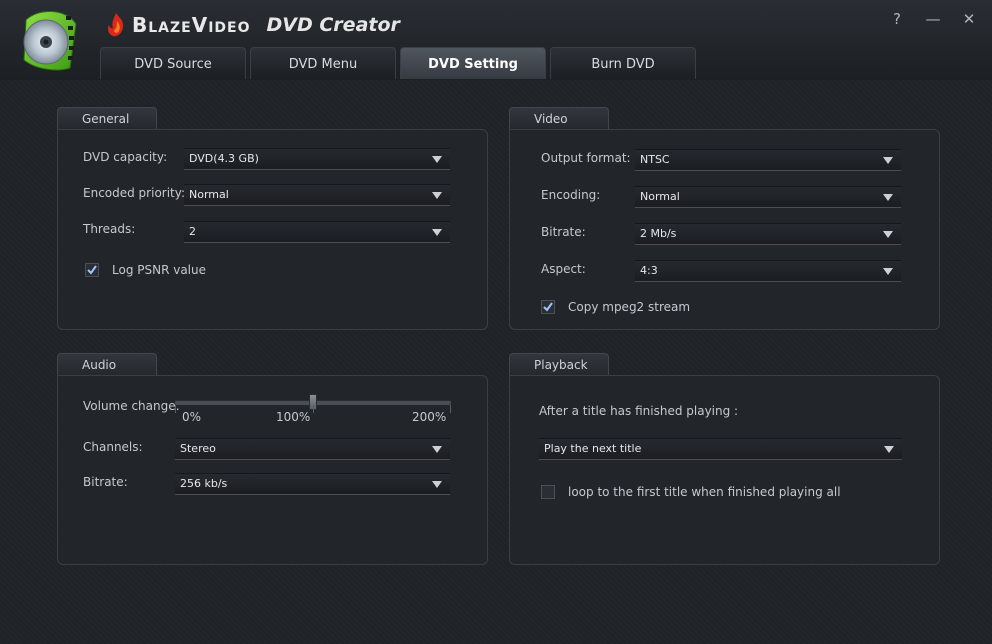 Image resolution: width=992 pixels, height=644 pixels. What do you see at coordinates (317, 159) in the screenshot?
I see `dvd-capacity-select: DVD(4.3 GB)` at bounding box center [317, 159].